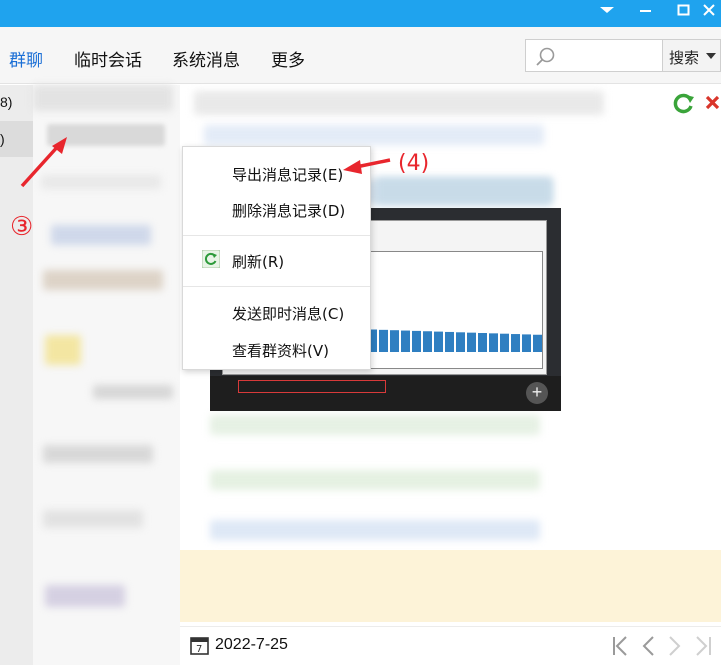 The width and height of the screenshot is (721, 665). I want to click on prev-page-icon, so click(648, 646).